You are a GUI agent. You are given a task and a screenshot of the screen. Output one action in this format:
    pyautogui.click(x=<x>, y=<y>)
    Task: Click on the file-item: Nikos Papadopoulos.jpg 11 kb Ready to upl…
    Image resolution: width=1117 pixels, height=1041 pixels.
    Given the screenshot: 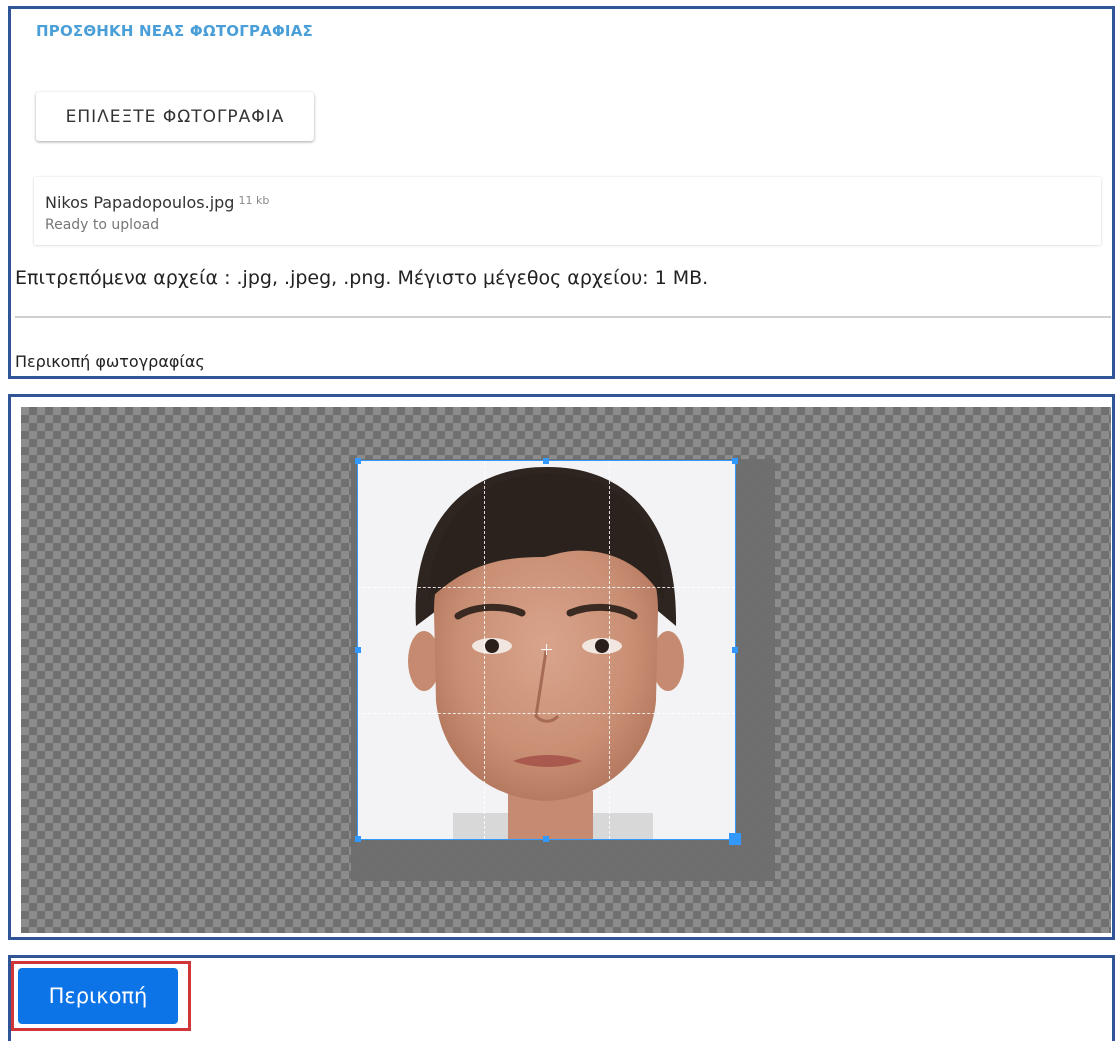 What is the action you would take?
    pyautogui.click(x=567, y=211)
    